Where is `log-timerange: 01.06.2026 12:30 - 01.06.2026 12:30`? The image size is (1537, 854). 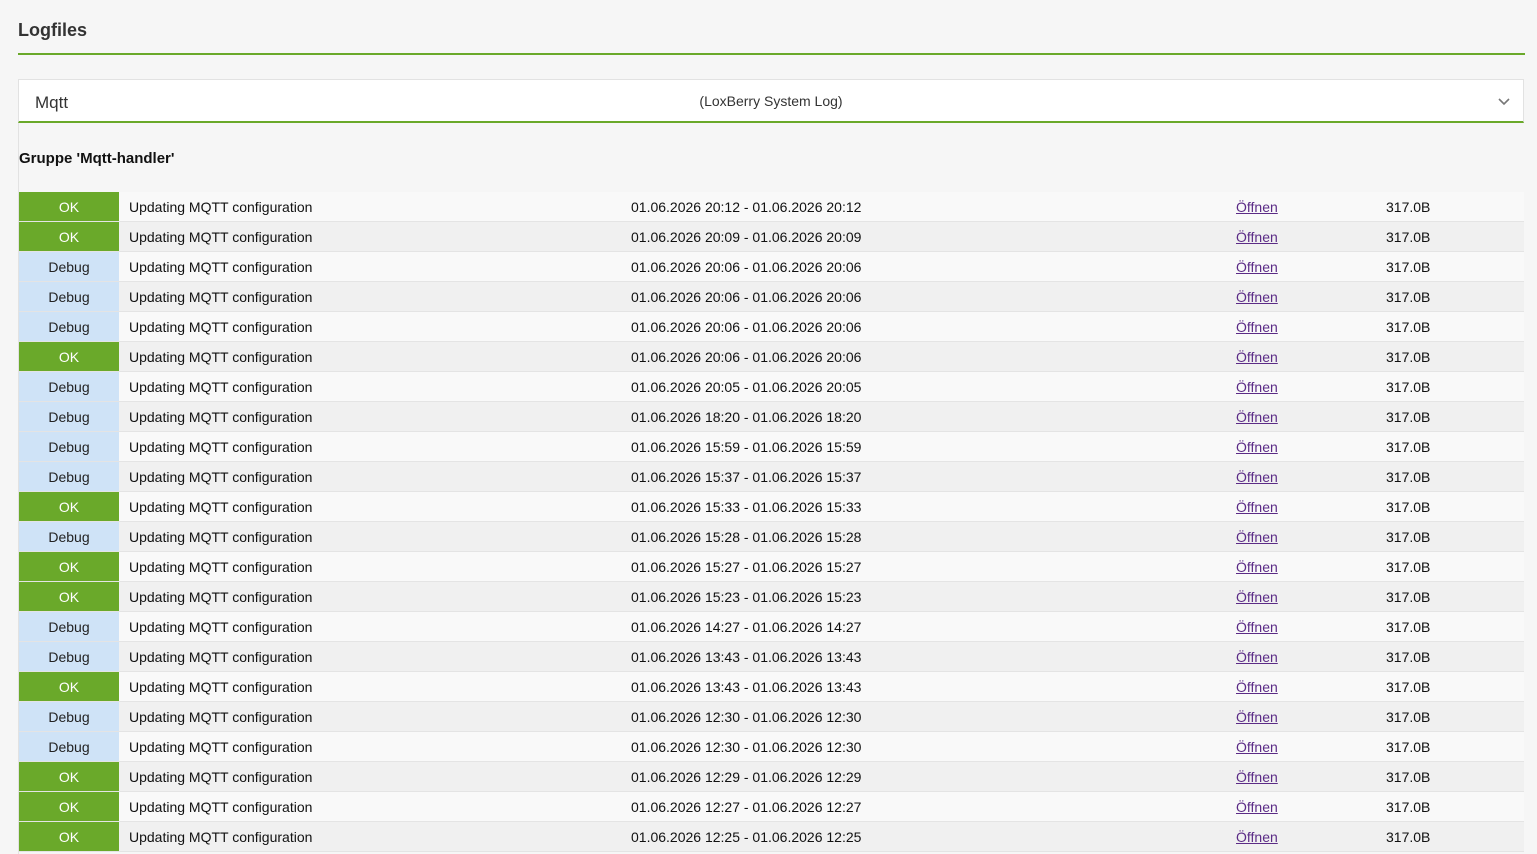
log-timerange: 01.06.2026 12:30 - 01.06.2026 12:30 is located at coordinates (901, 746).